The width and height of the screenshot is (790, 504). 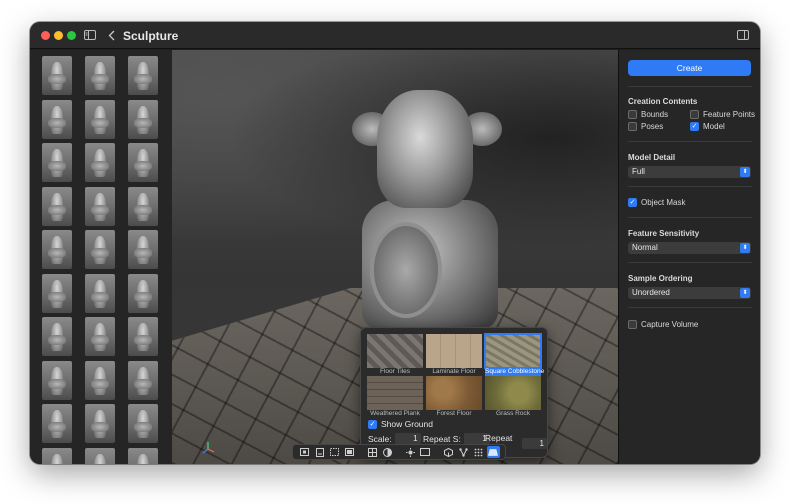 What do you see at coordinates (448, 452) in the screenshot?
I see `cube-icon` at bounding box center [448, 452].